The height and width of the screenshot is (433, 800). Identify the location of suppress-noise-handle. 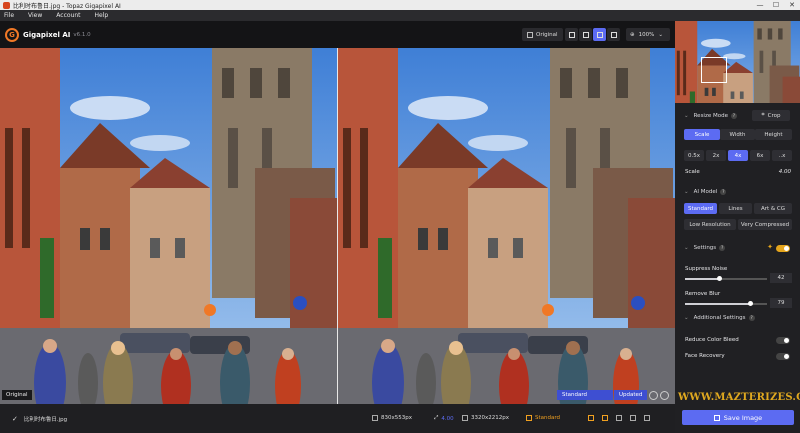
(720, 278).